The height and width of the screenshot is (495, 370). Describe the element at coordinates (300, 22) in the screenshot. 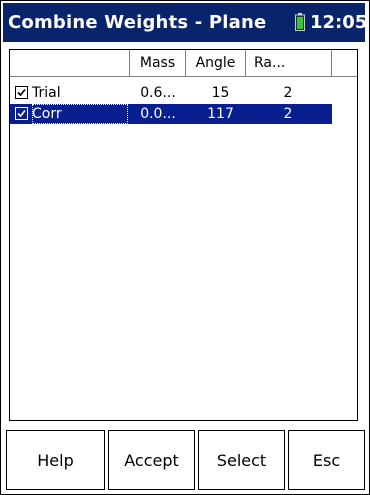

I see `battery-icon` at that location.